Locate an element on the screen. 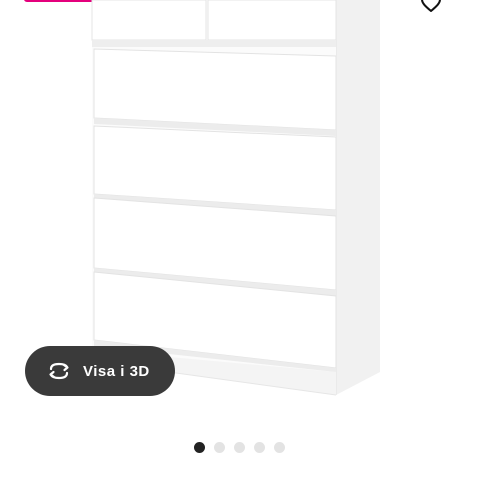 This screenshot has width=480, height=480. carousel-pagination is located at coordinates (239, 447).